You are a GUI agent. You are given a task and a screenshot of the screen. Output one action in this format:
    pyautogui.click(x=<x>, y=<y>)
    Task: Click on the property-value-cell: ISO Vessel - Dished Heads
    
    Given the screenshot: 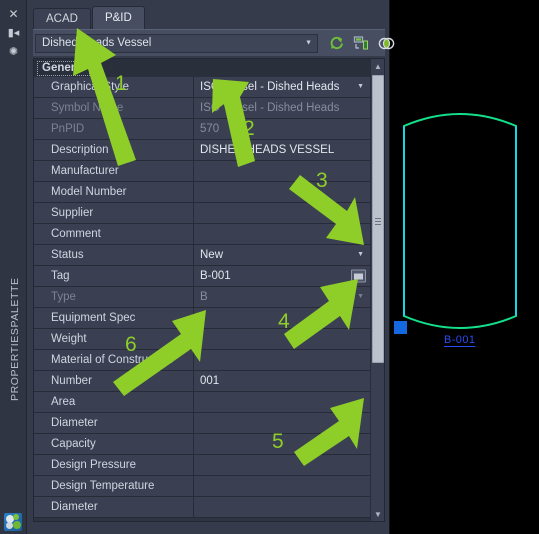 What is the action you would take?
    pyautogui.click(x=282, y=108)
    